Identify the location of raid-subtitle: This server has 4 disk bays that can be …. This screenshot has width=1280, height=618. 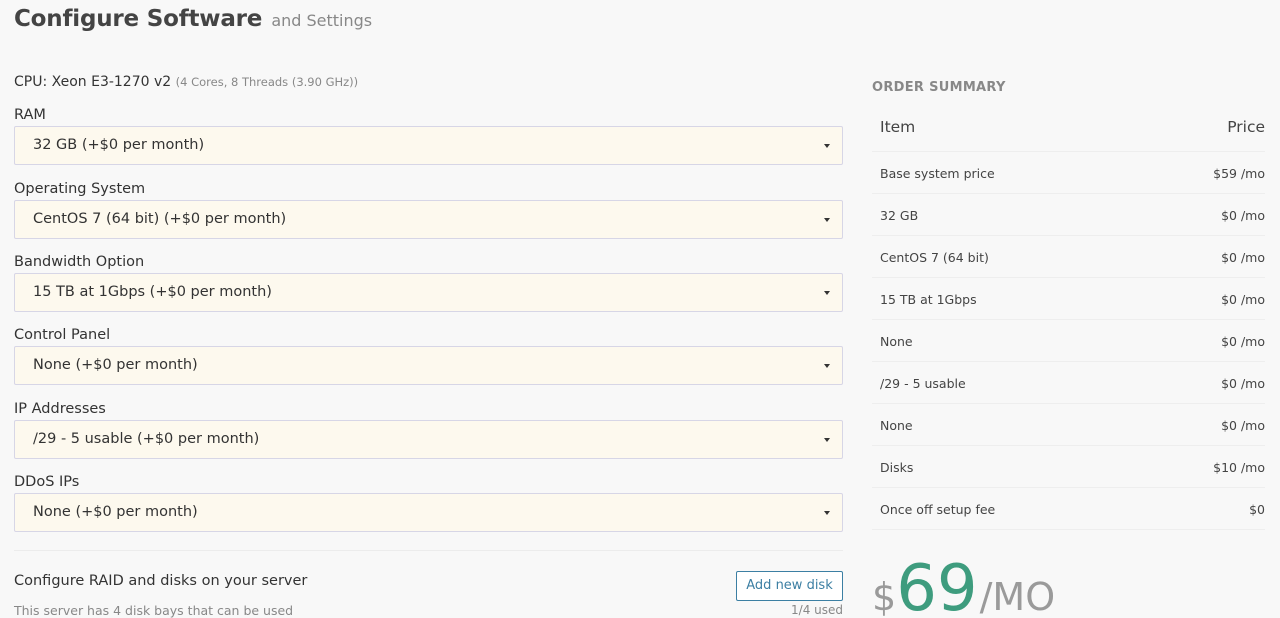
(154, 610).